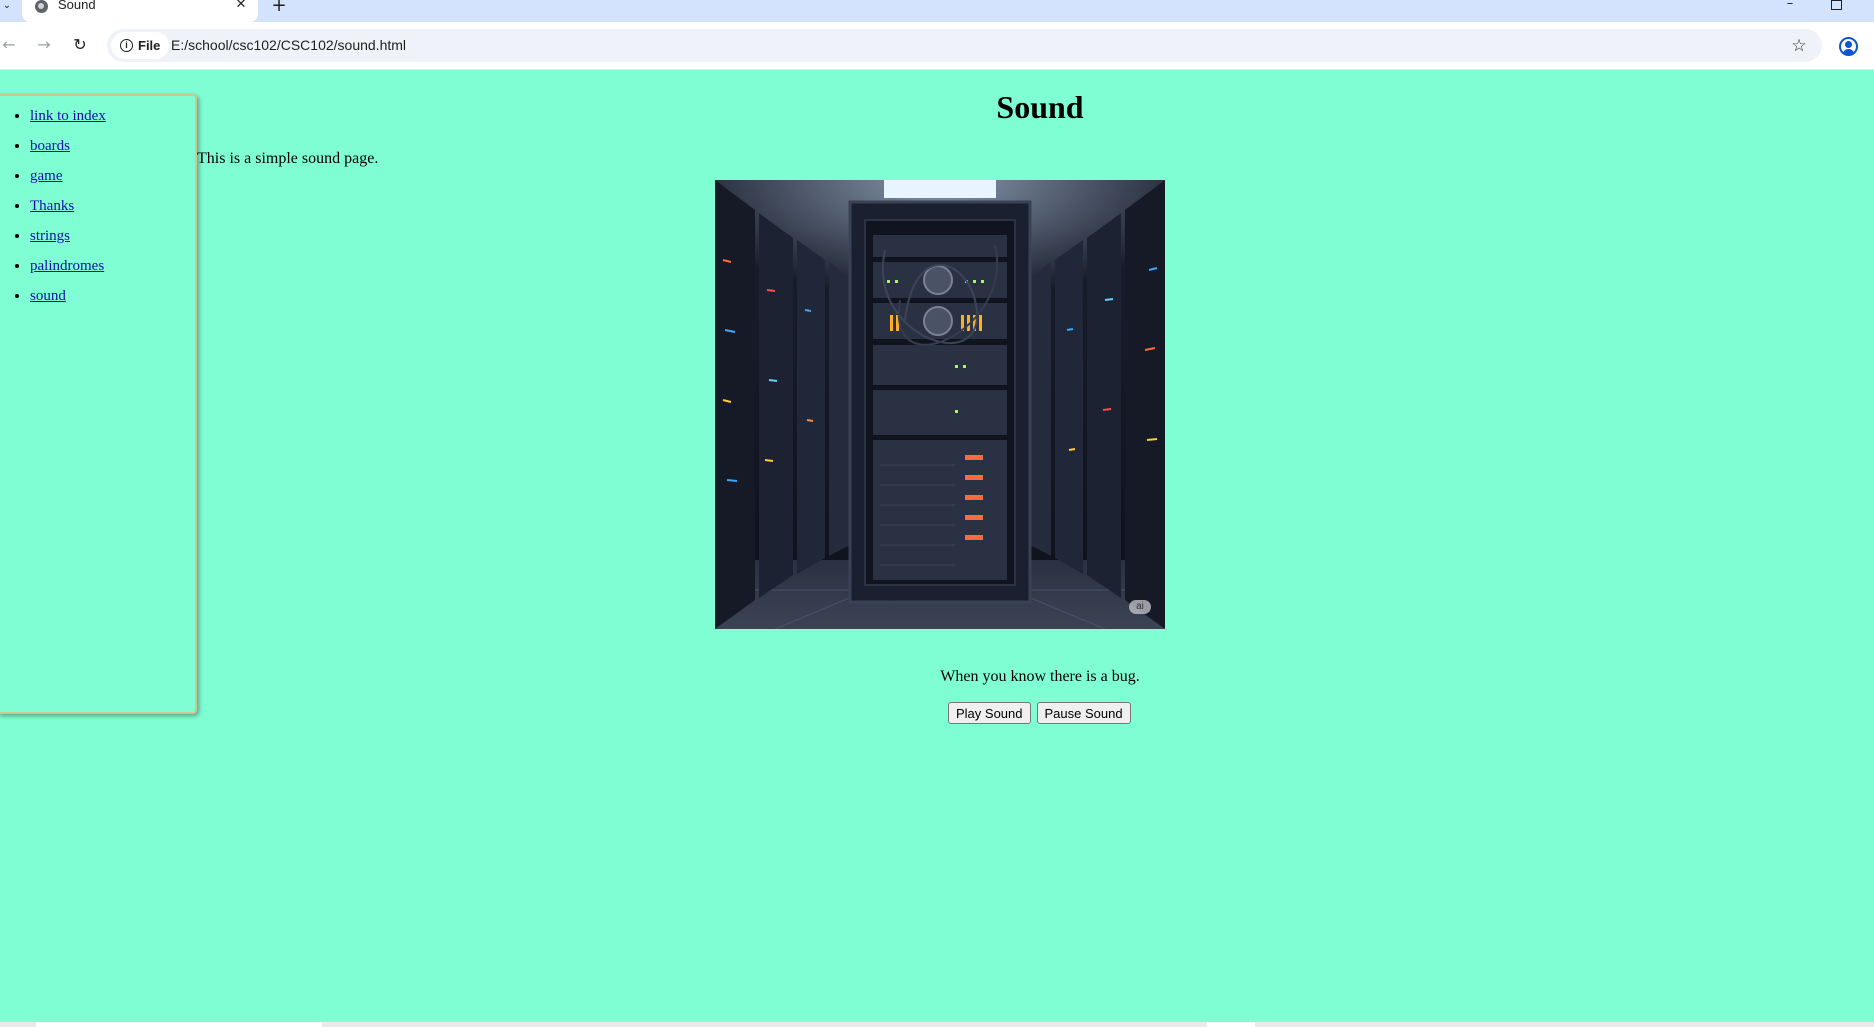 The image size is (1874, 1027). I want to click on site-info-chip: i File, so click(140, 45).